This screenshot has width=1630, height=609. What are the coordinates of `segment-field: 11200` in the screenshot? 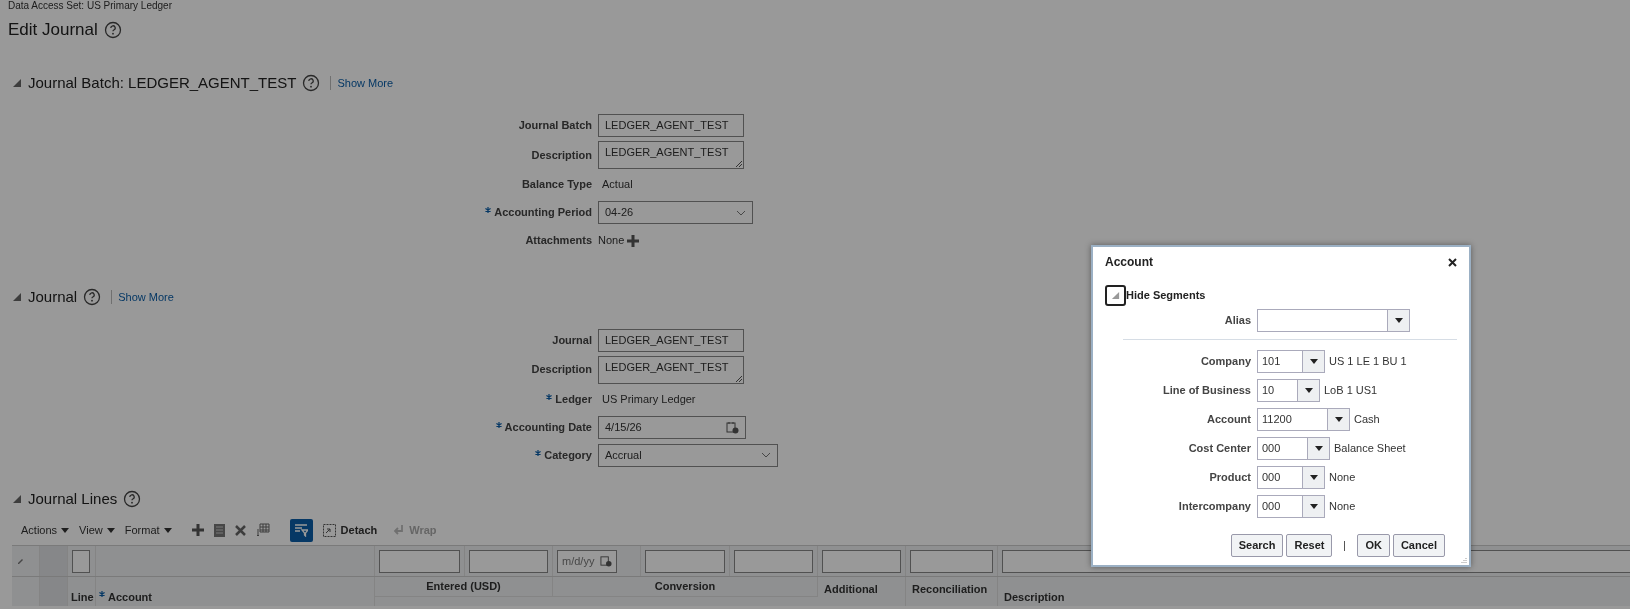 It's located at (1303, 419).